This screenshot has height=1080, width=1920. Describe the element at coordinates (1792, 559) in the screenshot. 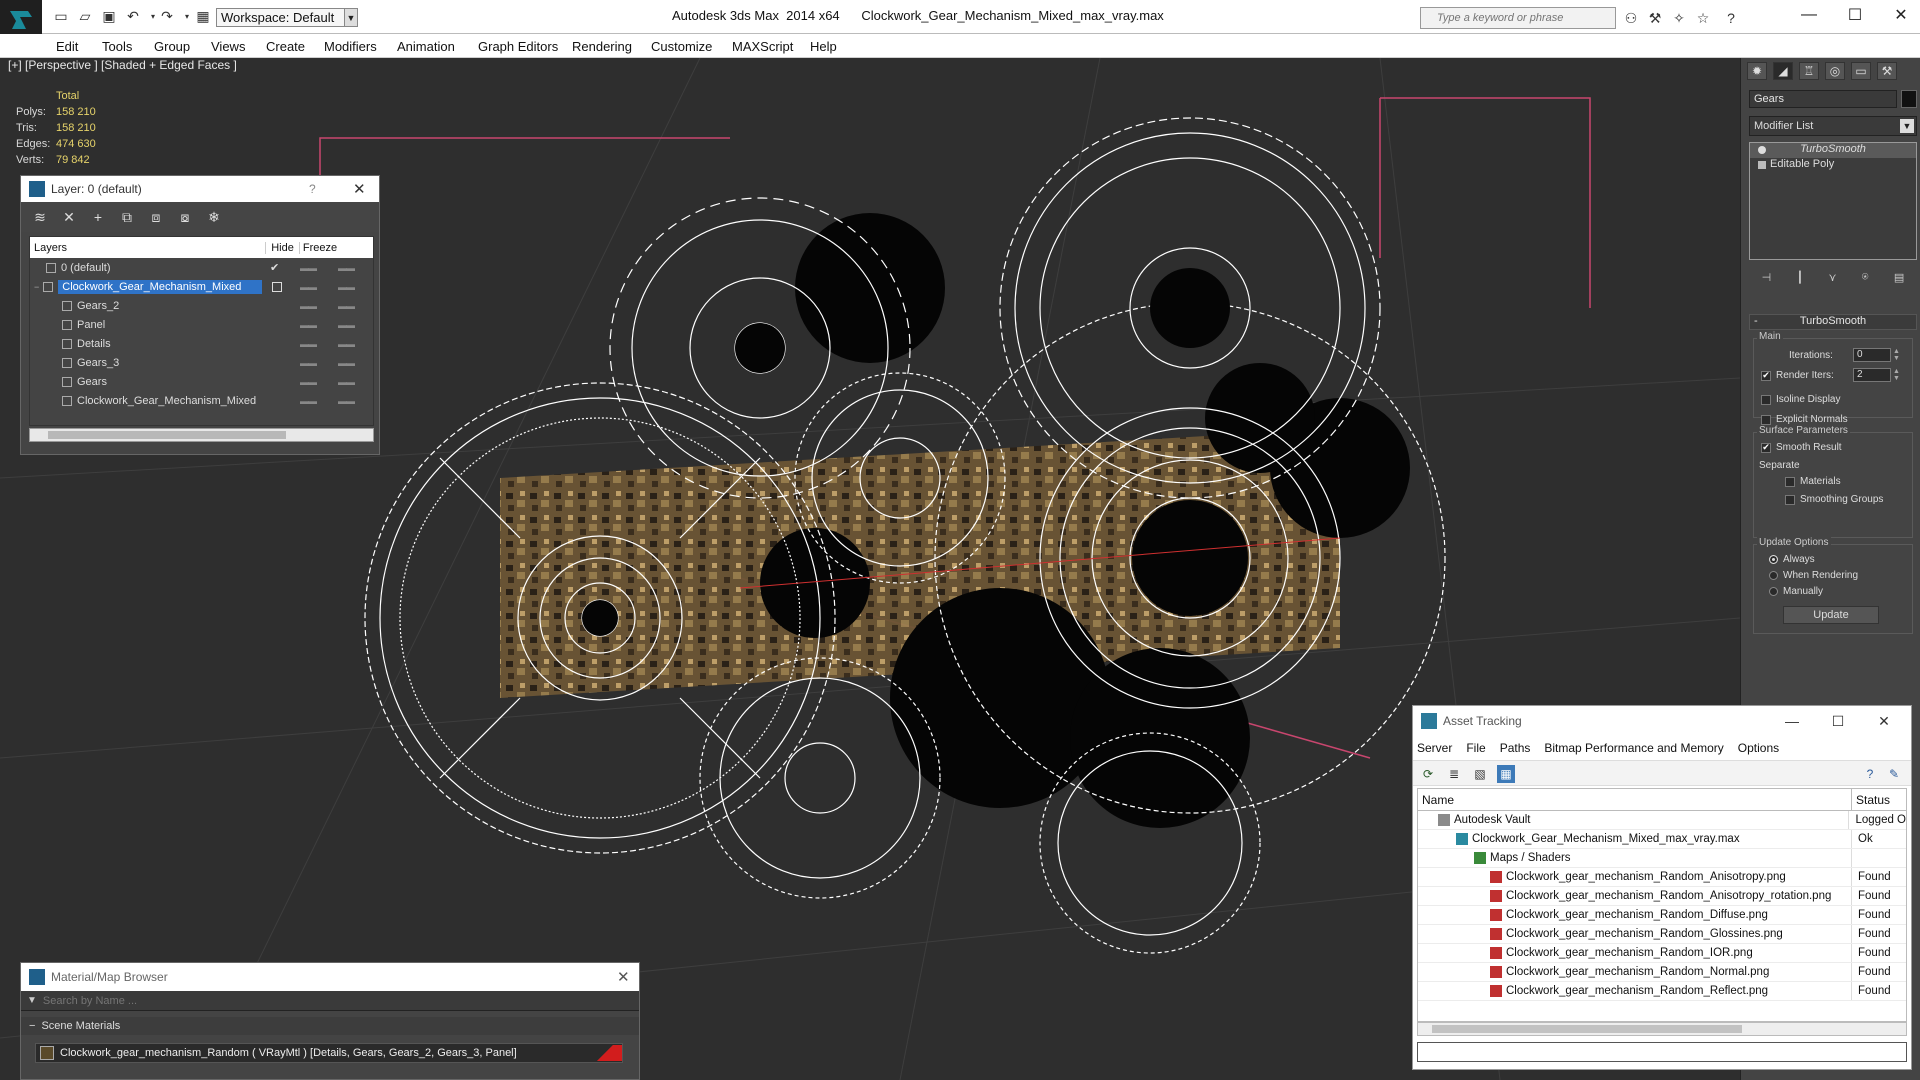

I see `always-radio: Always` at that location.